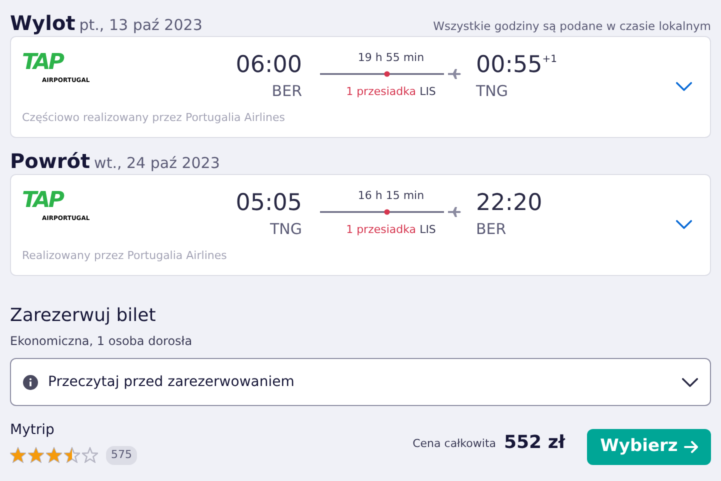 The image size is (721, 481). What do you see at coordinates (454, 444) in the screenshot?
I see `price-label: Cena całkowita` at bounding box center [454, 444].